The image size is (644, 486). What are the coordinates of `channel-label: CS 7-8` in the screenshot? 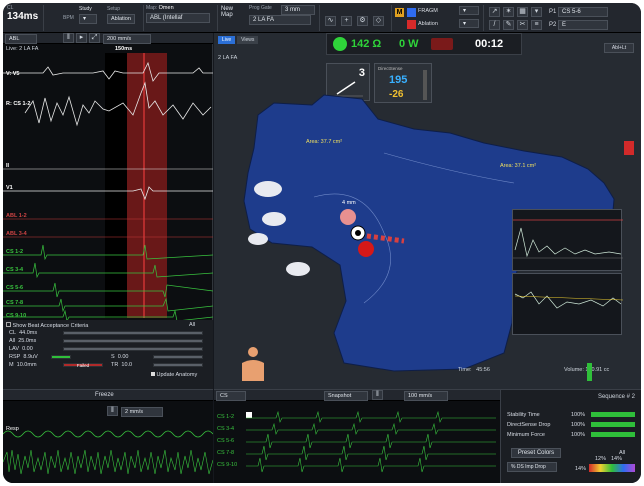 It's located at (15, 303).